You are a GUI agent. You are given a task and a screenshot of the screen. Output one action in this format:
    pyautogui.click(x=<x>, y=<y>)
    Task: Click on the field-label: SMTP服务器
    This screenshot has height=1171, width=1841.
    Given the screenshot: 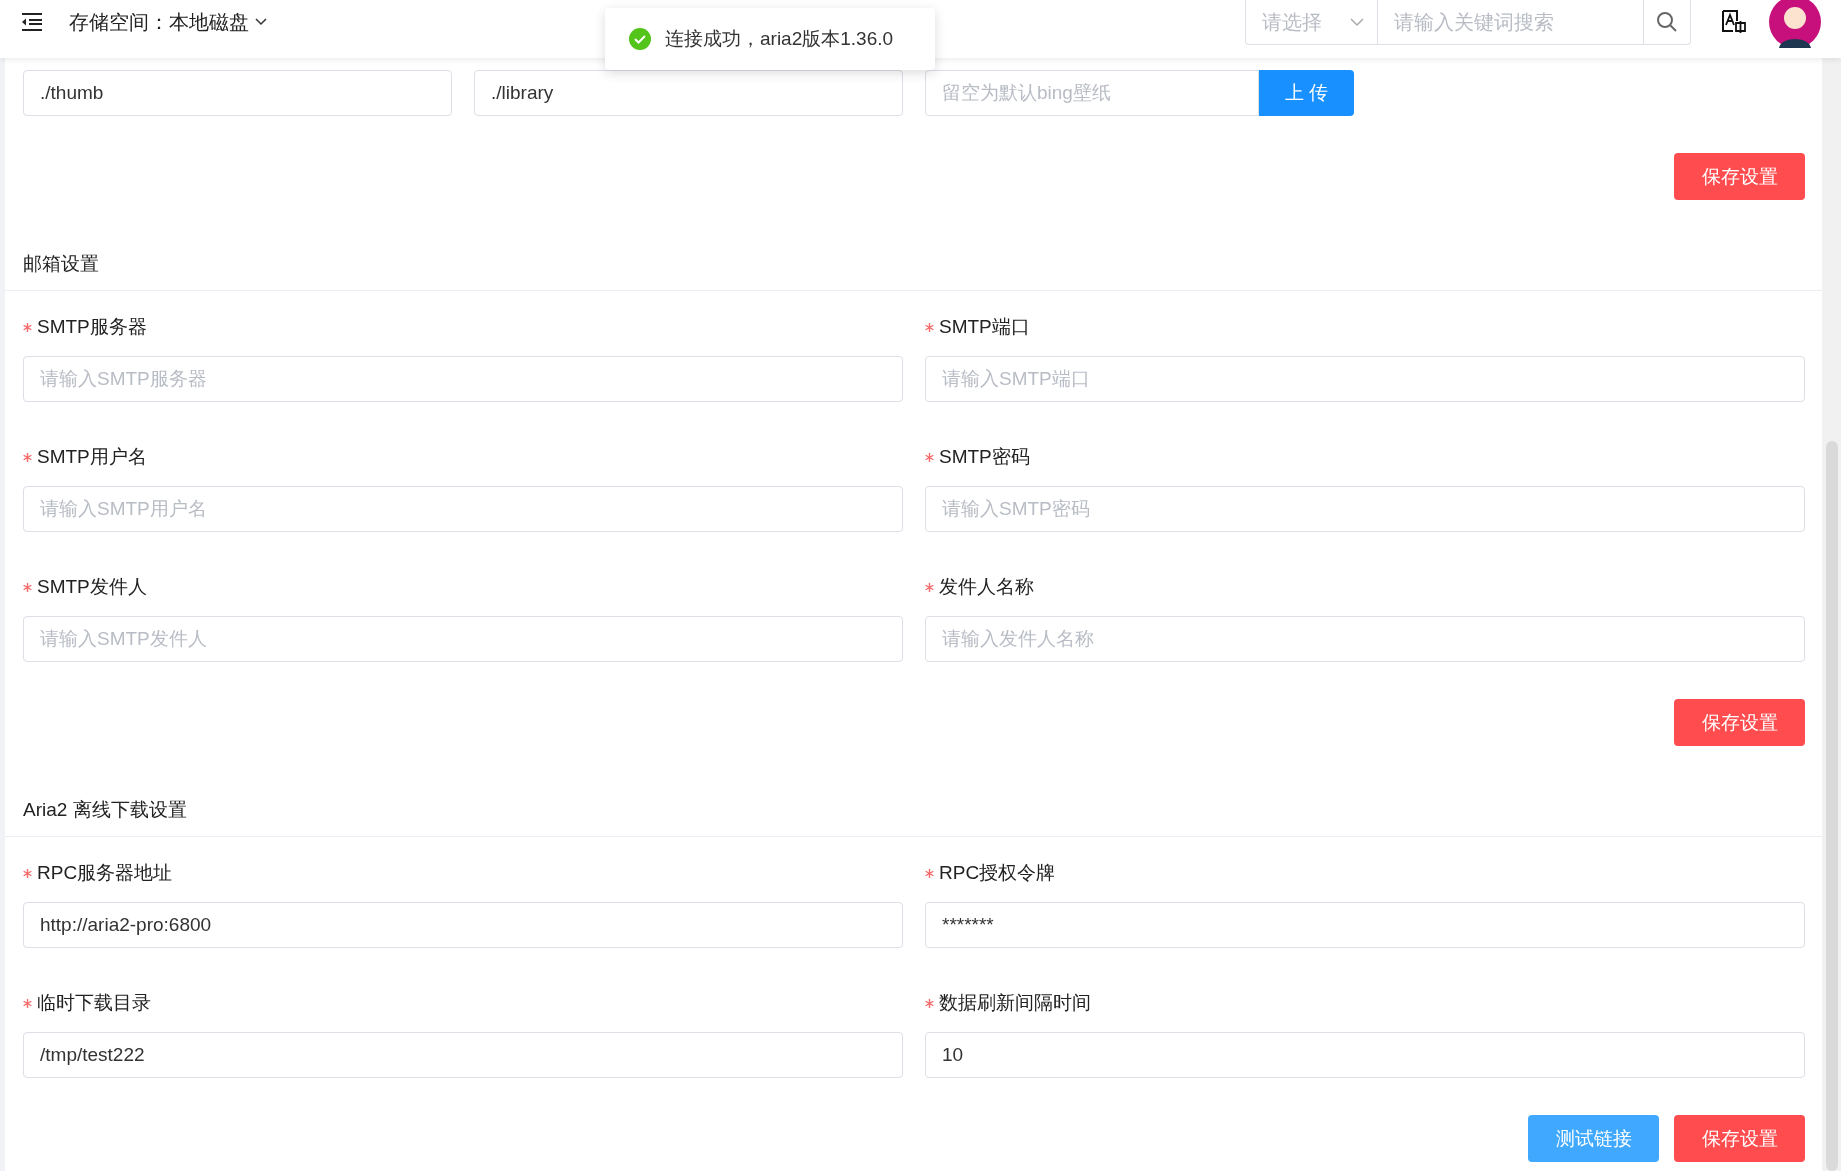 What is the action you would take?
    pyautogui.click(x=92, y=327)
    